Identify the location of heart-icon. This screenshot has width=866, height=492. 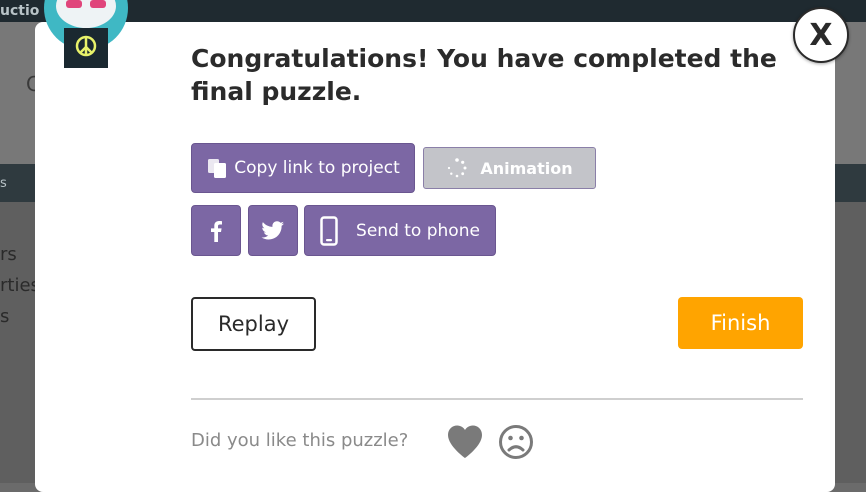
(465, 442).